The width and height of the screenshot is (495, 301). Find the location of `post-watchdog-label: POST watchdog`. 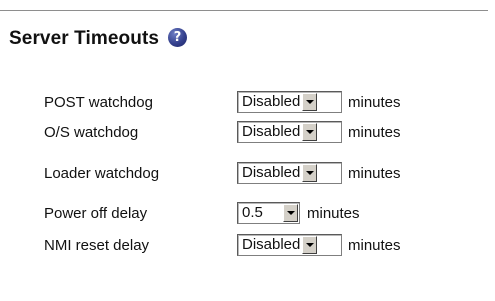

post-watchdog-label: POST watchdog is located at coordinates (98, 102).